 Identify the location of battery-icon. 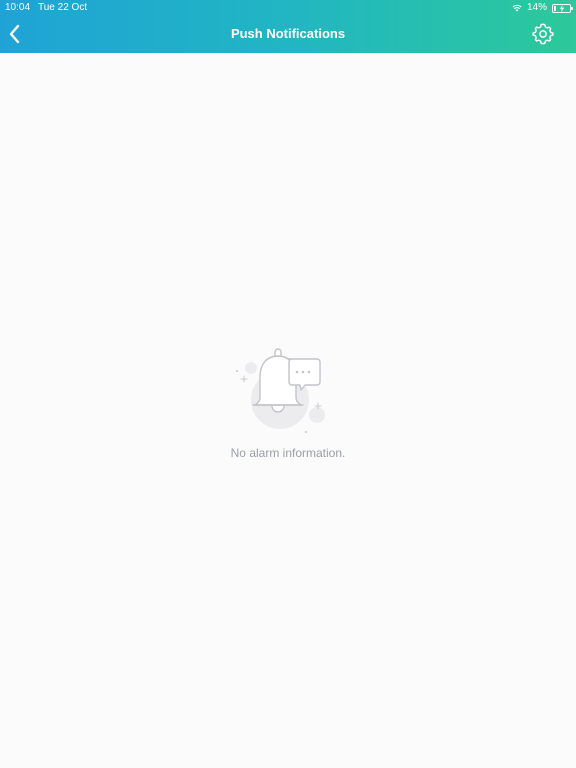
(562, 8).